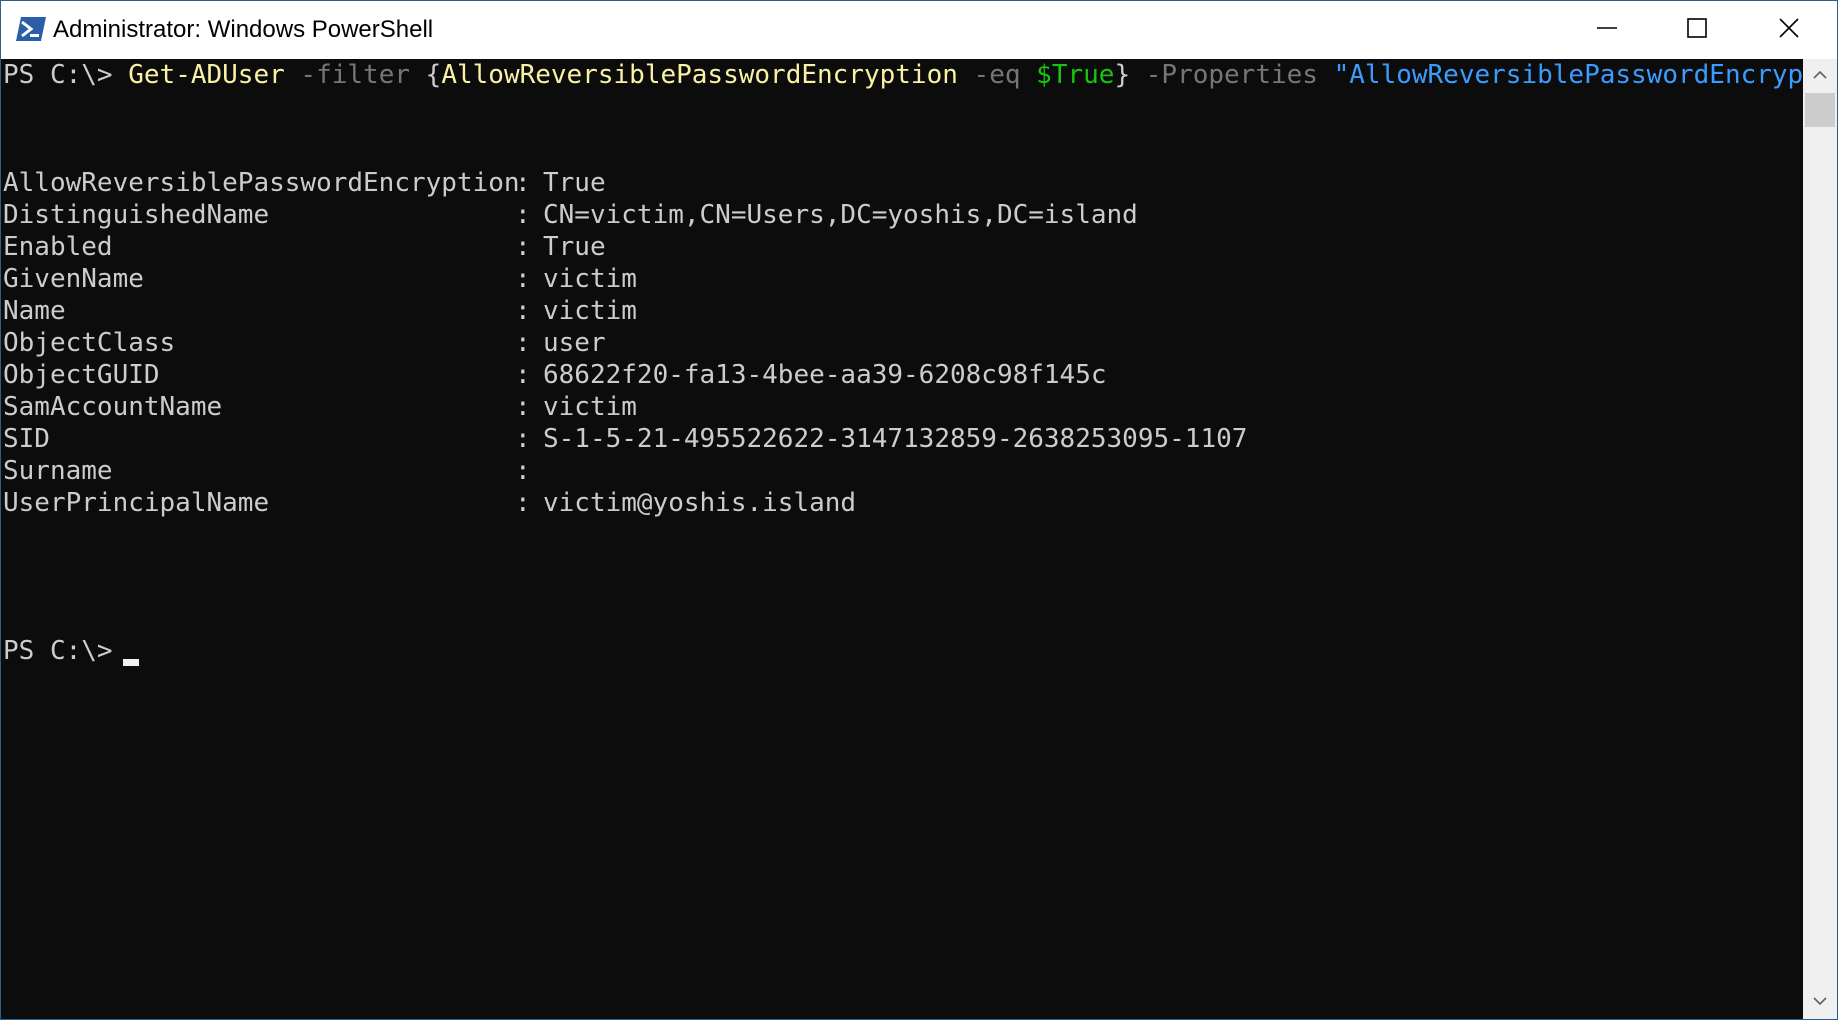 The height and width of the screenshot is (1020, 1838). Describe the element at coordinates (1820, 539) in the screenshot. I see `vertical-scrollbar` at that location.